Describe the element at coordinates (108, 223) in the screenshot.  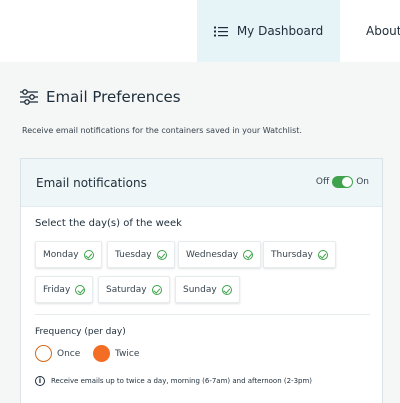
I see `days-section-title: Select the day(s) of the week` at that location.